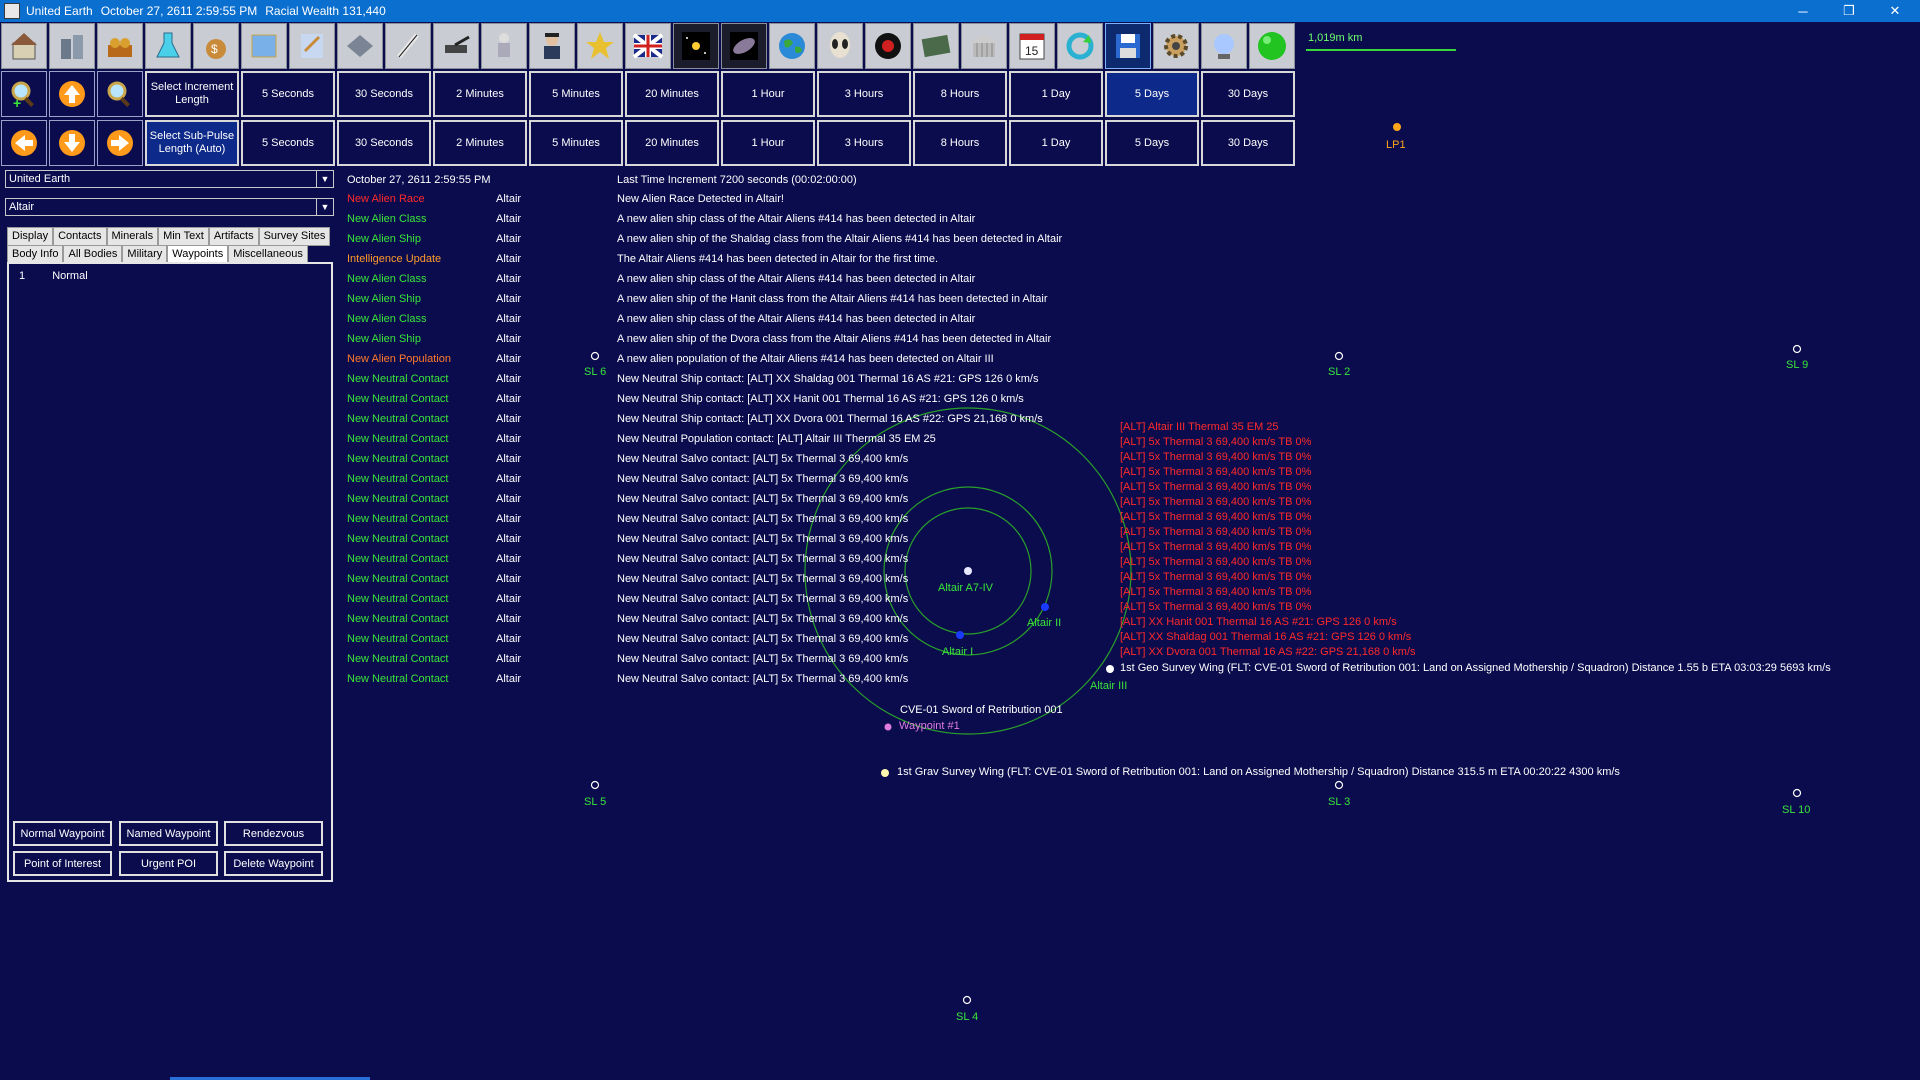 Image resolution: width=1920 pixels, height=1080 pixels. Describe the element at coordinates (132, 236) in the screenshot. I see `tab-minerals: Minerals` at that location.